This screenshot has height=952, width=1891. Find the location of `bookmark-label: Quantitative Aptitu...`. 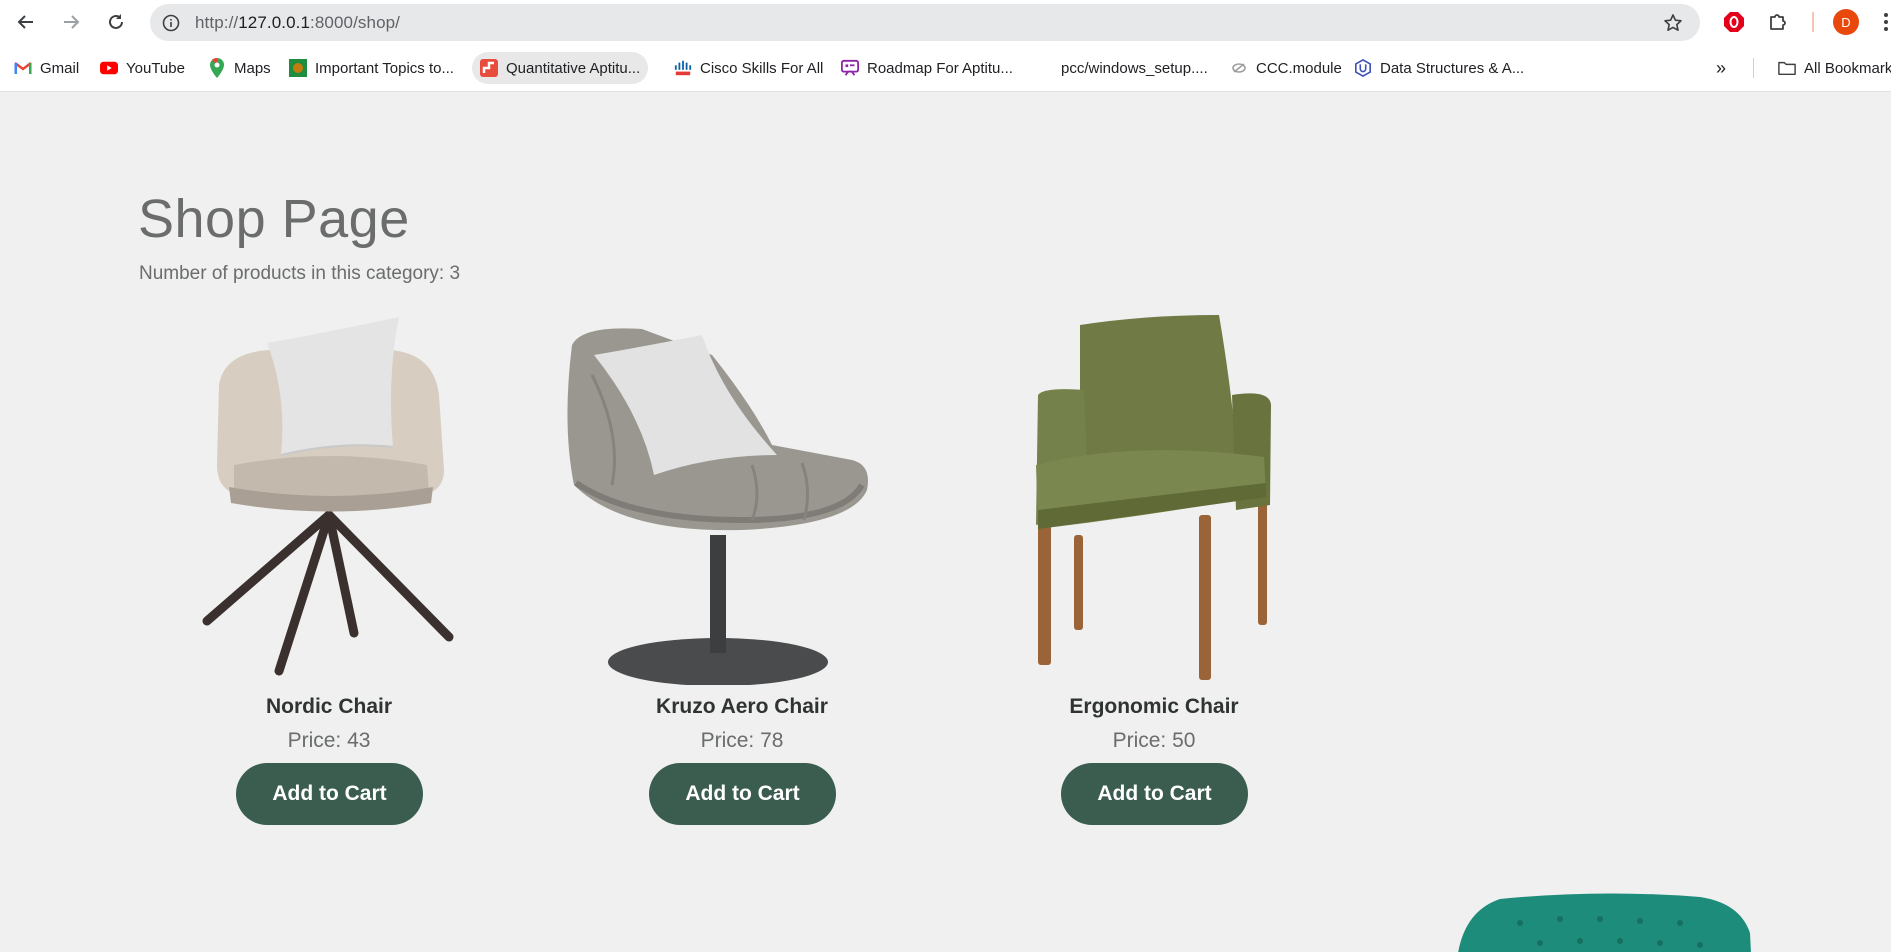

bookmark-label: Quantitative Aptitu... is located at coordinates (573, 68).